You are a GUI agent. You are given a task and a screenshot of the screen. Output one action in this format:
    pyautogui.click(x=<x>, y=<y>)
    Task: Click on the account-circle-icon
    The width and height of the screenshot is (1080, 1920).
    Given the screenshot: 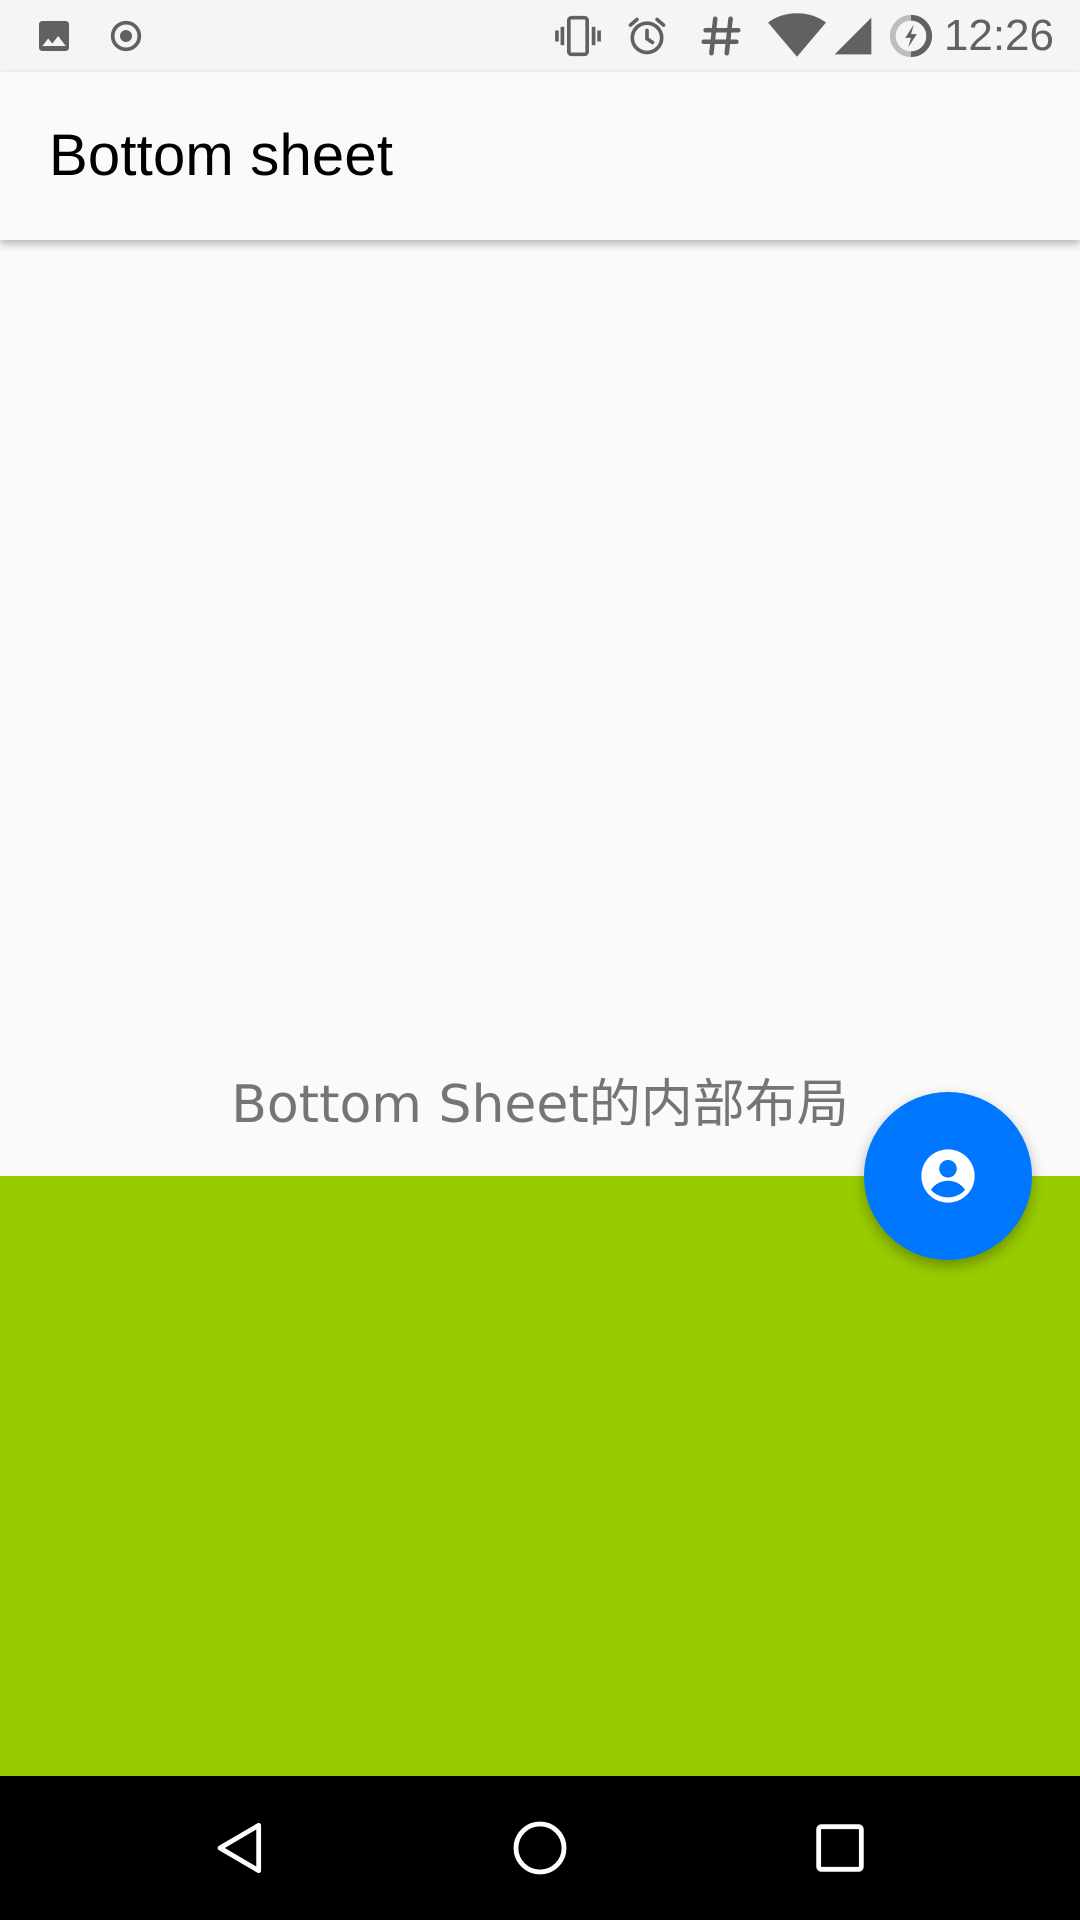 What is the action you would take?
    pyautogui.click(x=948, y=1176)
    